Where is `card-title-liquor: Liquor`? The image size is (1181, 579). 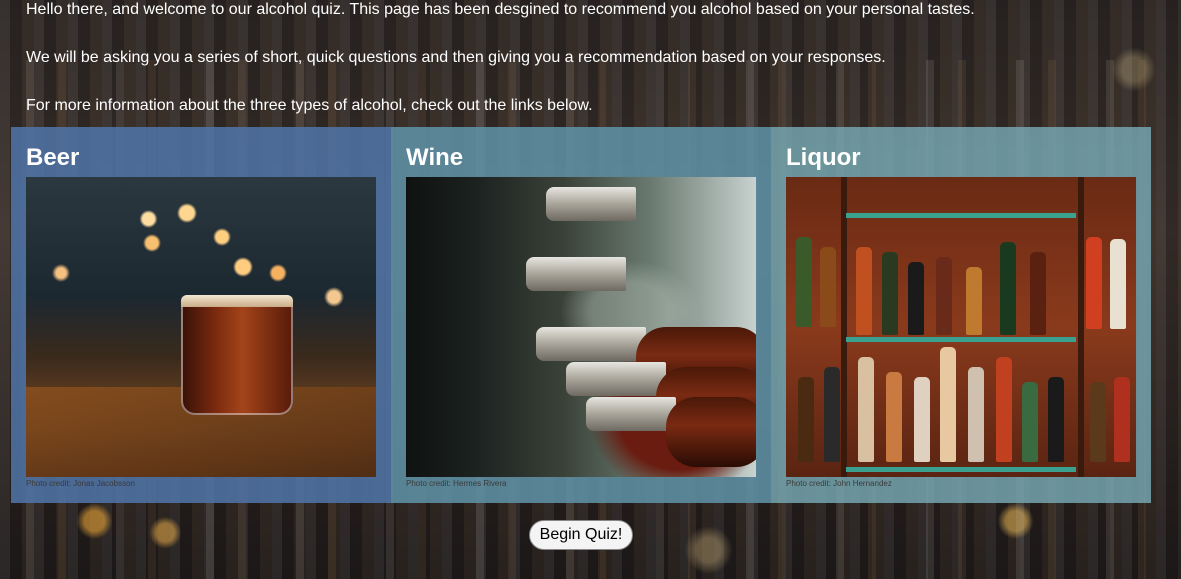 card-title-liquor: Liquor is located at coordinates (961, 159).